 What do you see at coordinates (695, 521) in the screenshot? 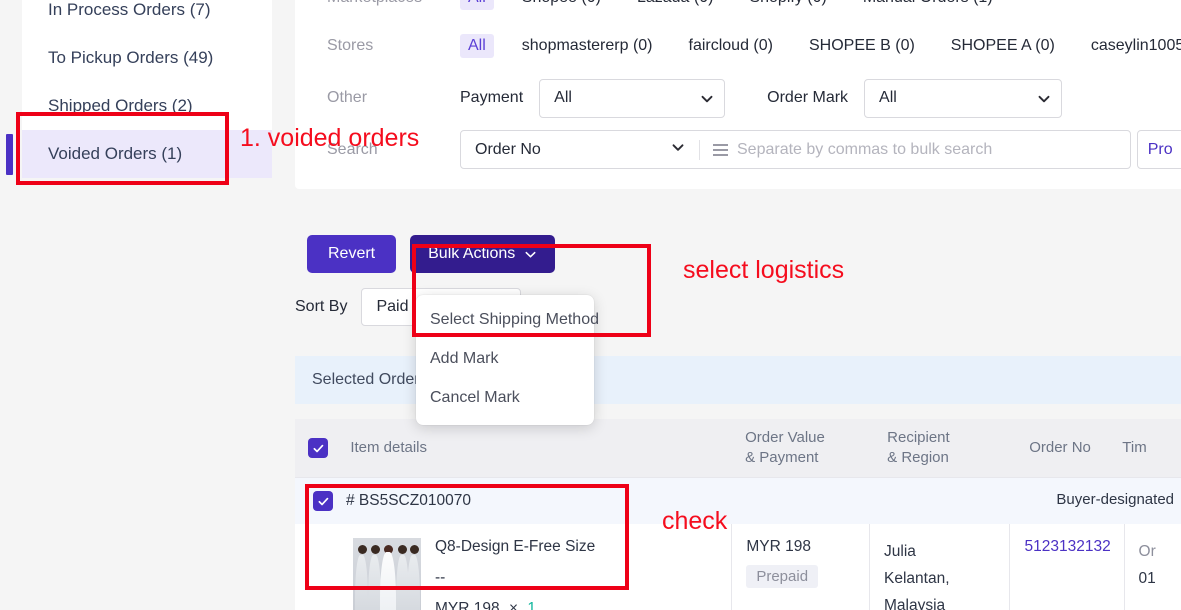
I see `annotation-check: check` at bounding box center [695, 521].